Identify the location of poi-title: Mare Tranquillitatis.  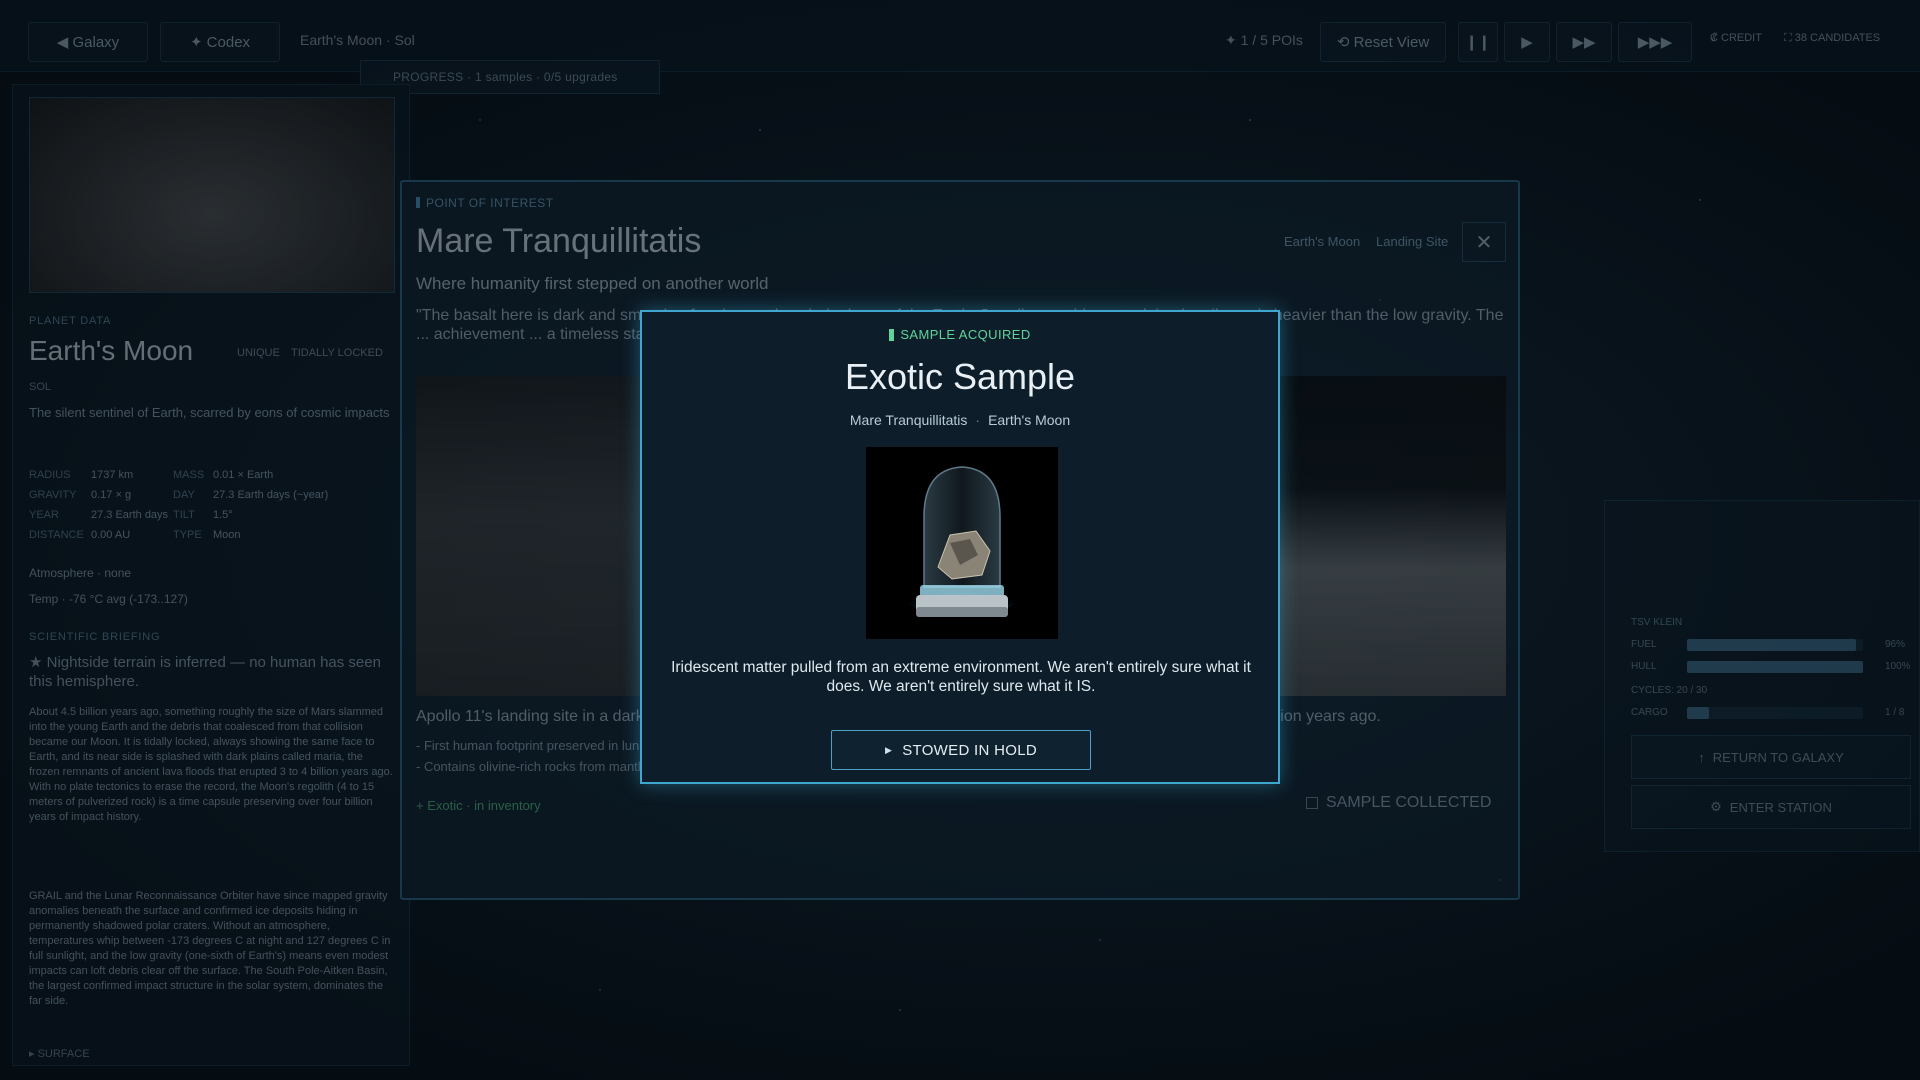
(559, 241).